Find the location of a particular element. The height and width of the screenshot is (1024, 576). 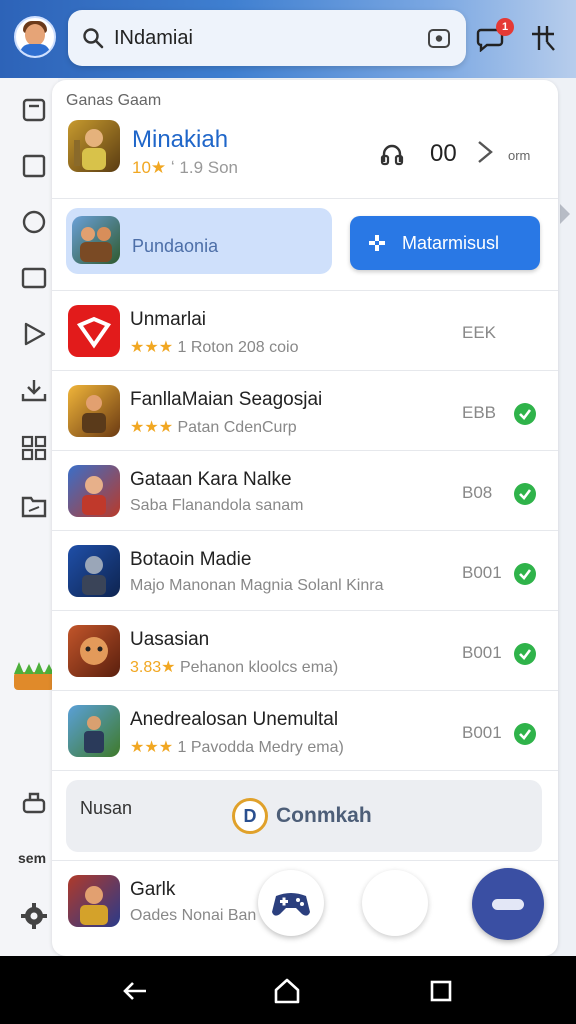

chevron-right-icon is located at coordinates (485, 152).